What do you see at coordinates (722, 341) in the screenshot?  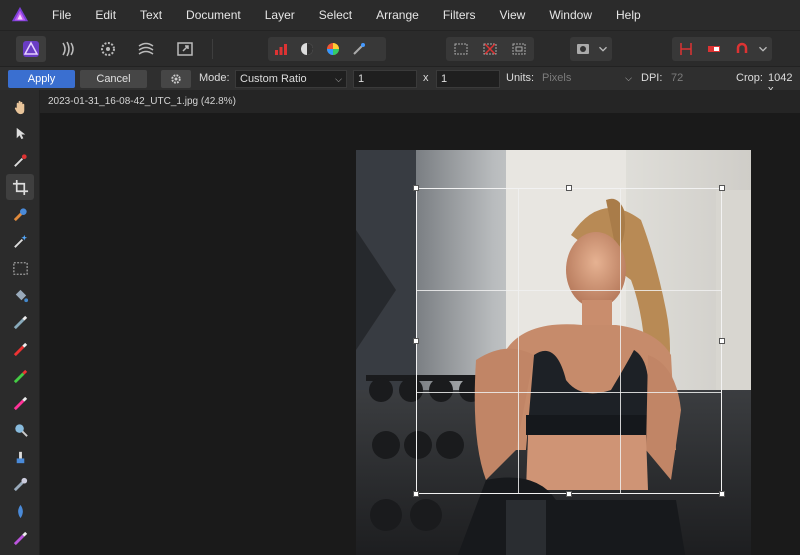 I see `crop-handle-right` at bounding box center [722, 341].